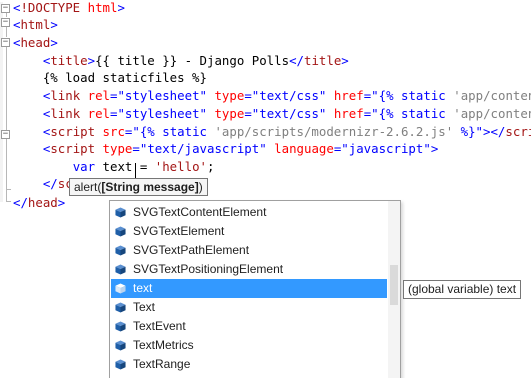 This screenshot has width=531, height=378. I want to click on code-line: </sc, so click(43, 184).